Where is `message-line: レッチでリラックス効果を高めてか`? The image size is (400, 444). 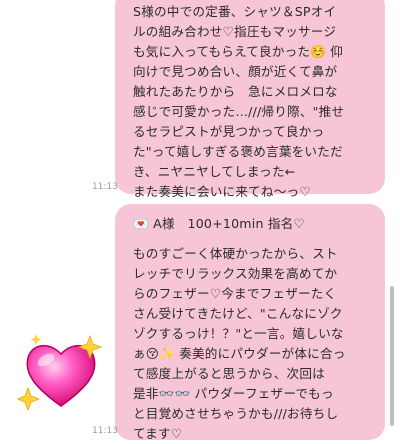 message-line: レッチでリラックス効果を高めてか is located at coordinates (235, 273).